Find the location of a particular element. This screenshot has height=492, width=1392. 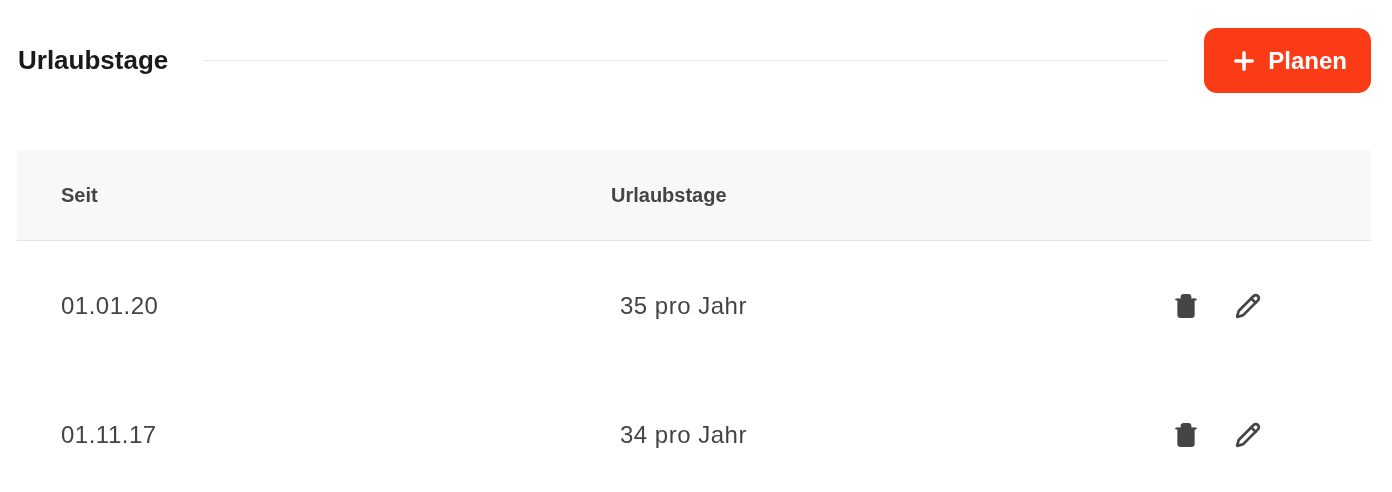

plan-button: Planen is located at coordinates (1287, 60).